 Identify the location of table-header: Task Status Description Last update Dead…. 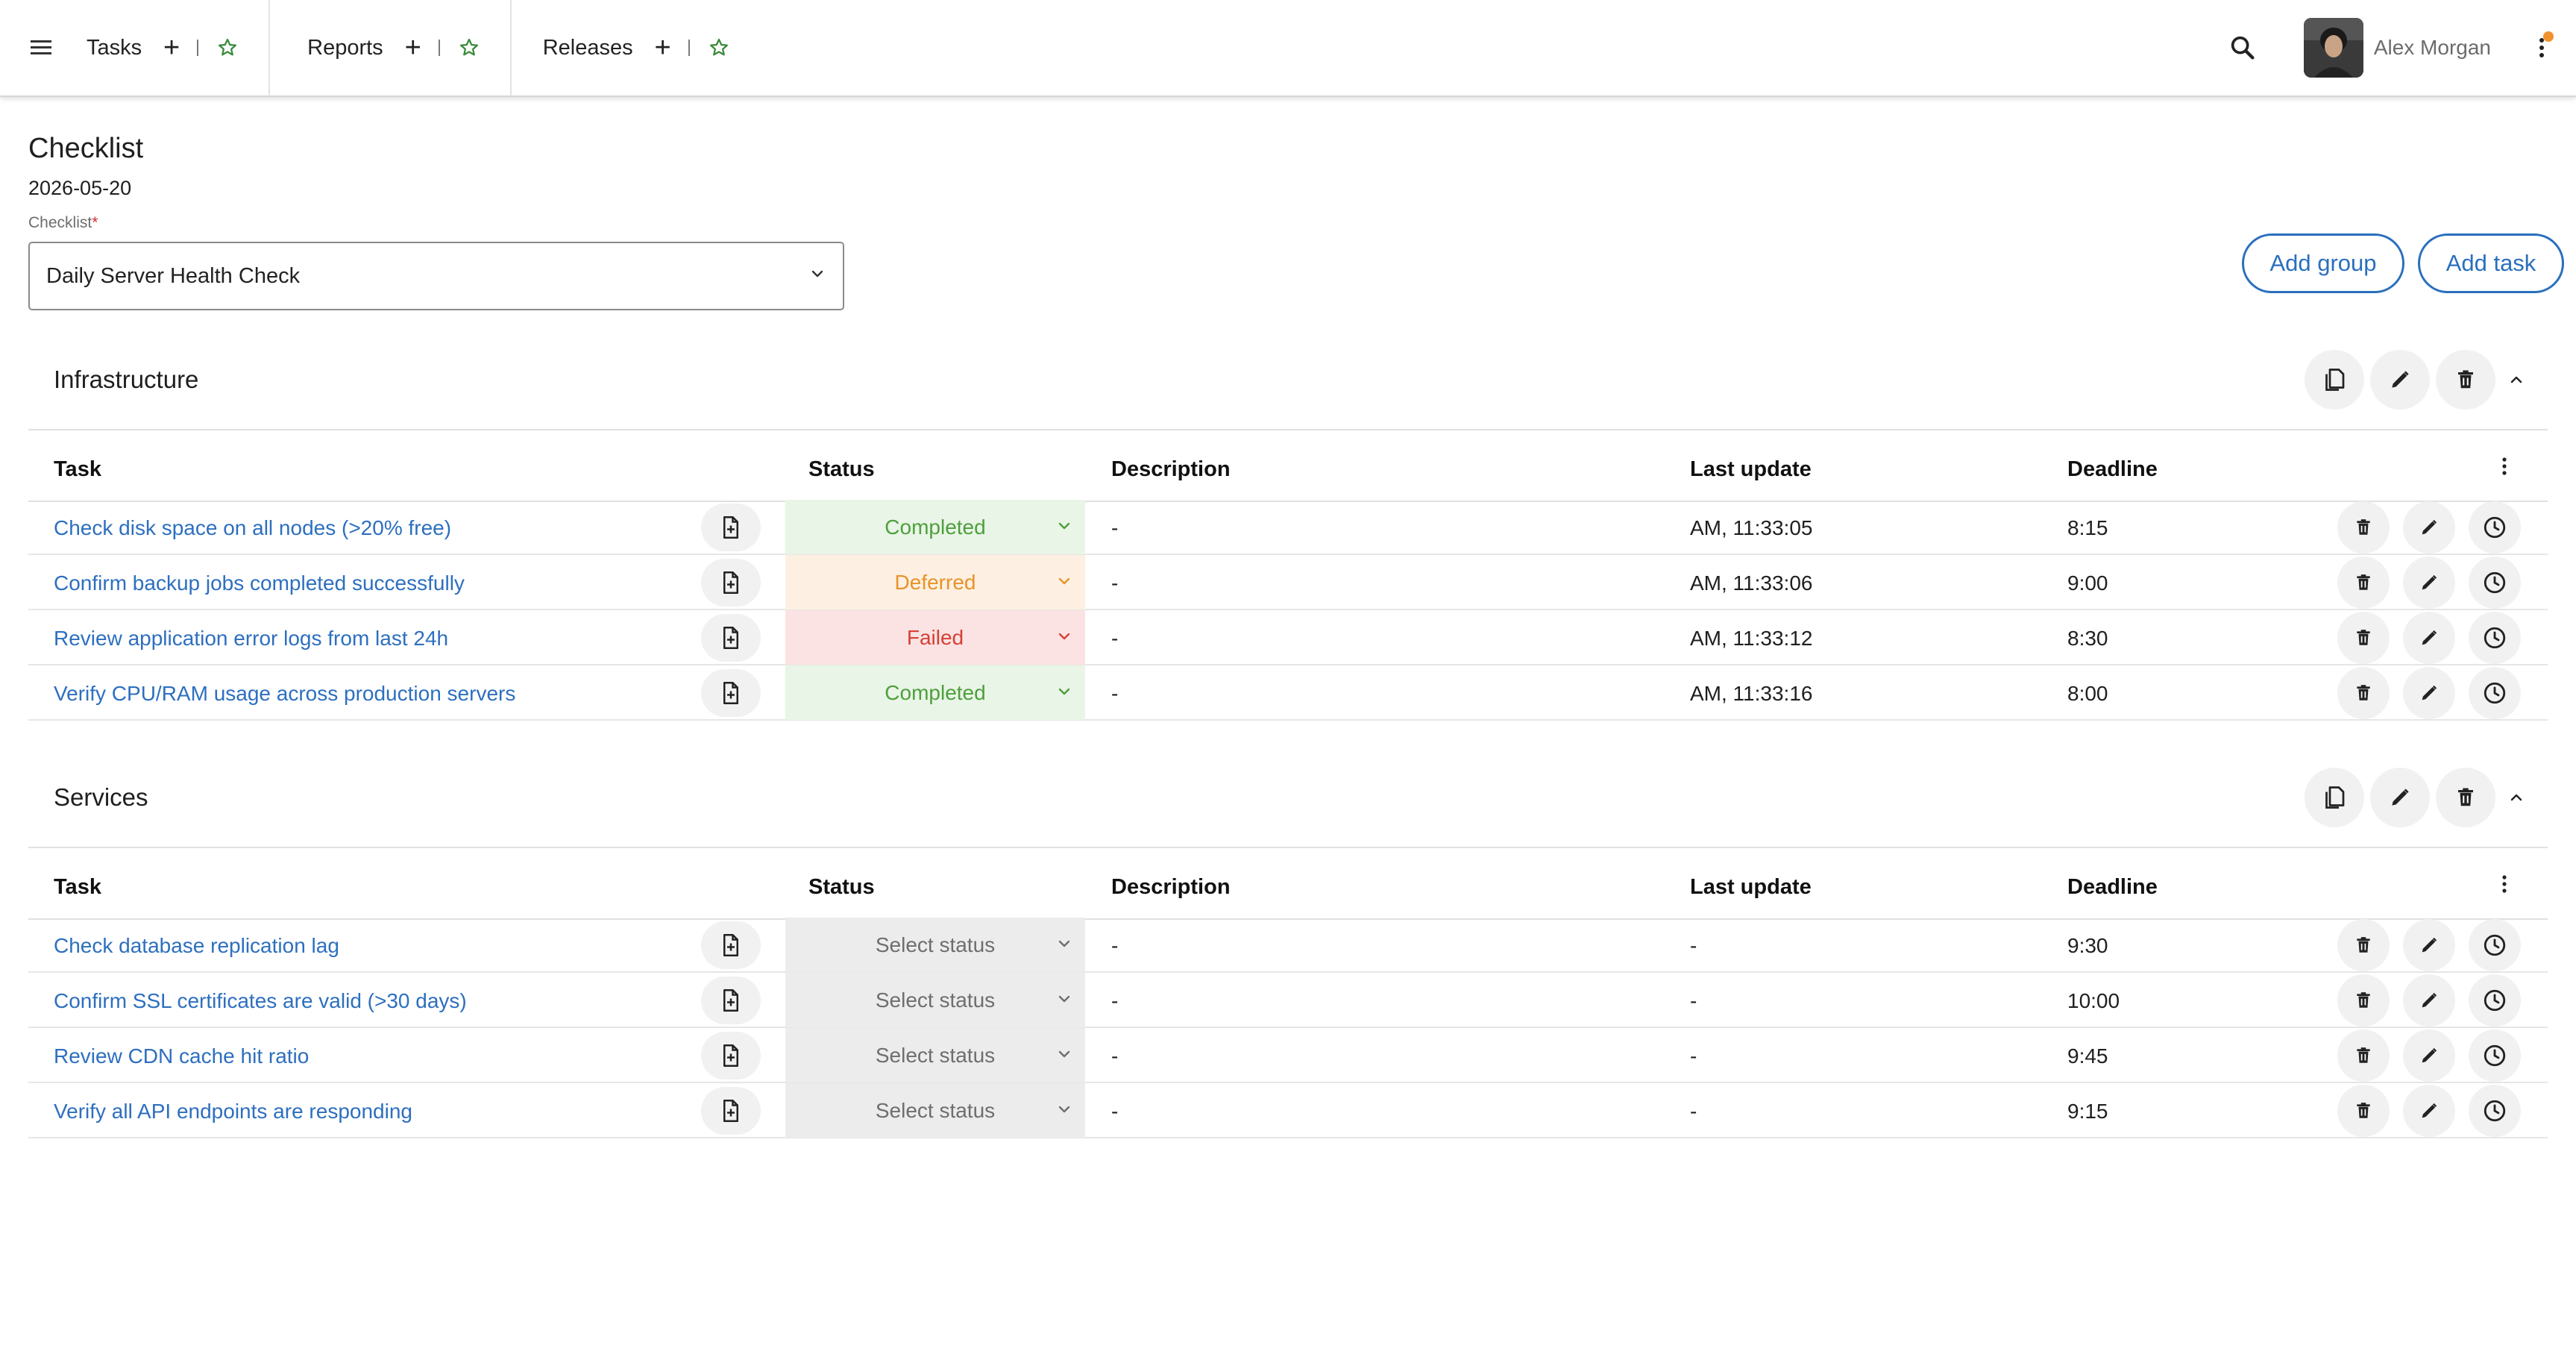
(1288, 466).